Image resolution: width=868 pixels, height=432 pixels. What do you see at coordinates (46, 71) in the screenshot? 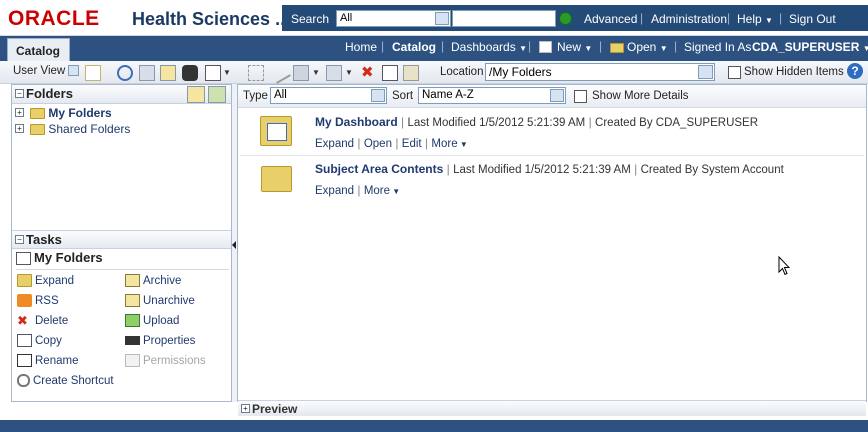
I see `user-view-select: User View` at bounding box center [46, 71].